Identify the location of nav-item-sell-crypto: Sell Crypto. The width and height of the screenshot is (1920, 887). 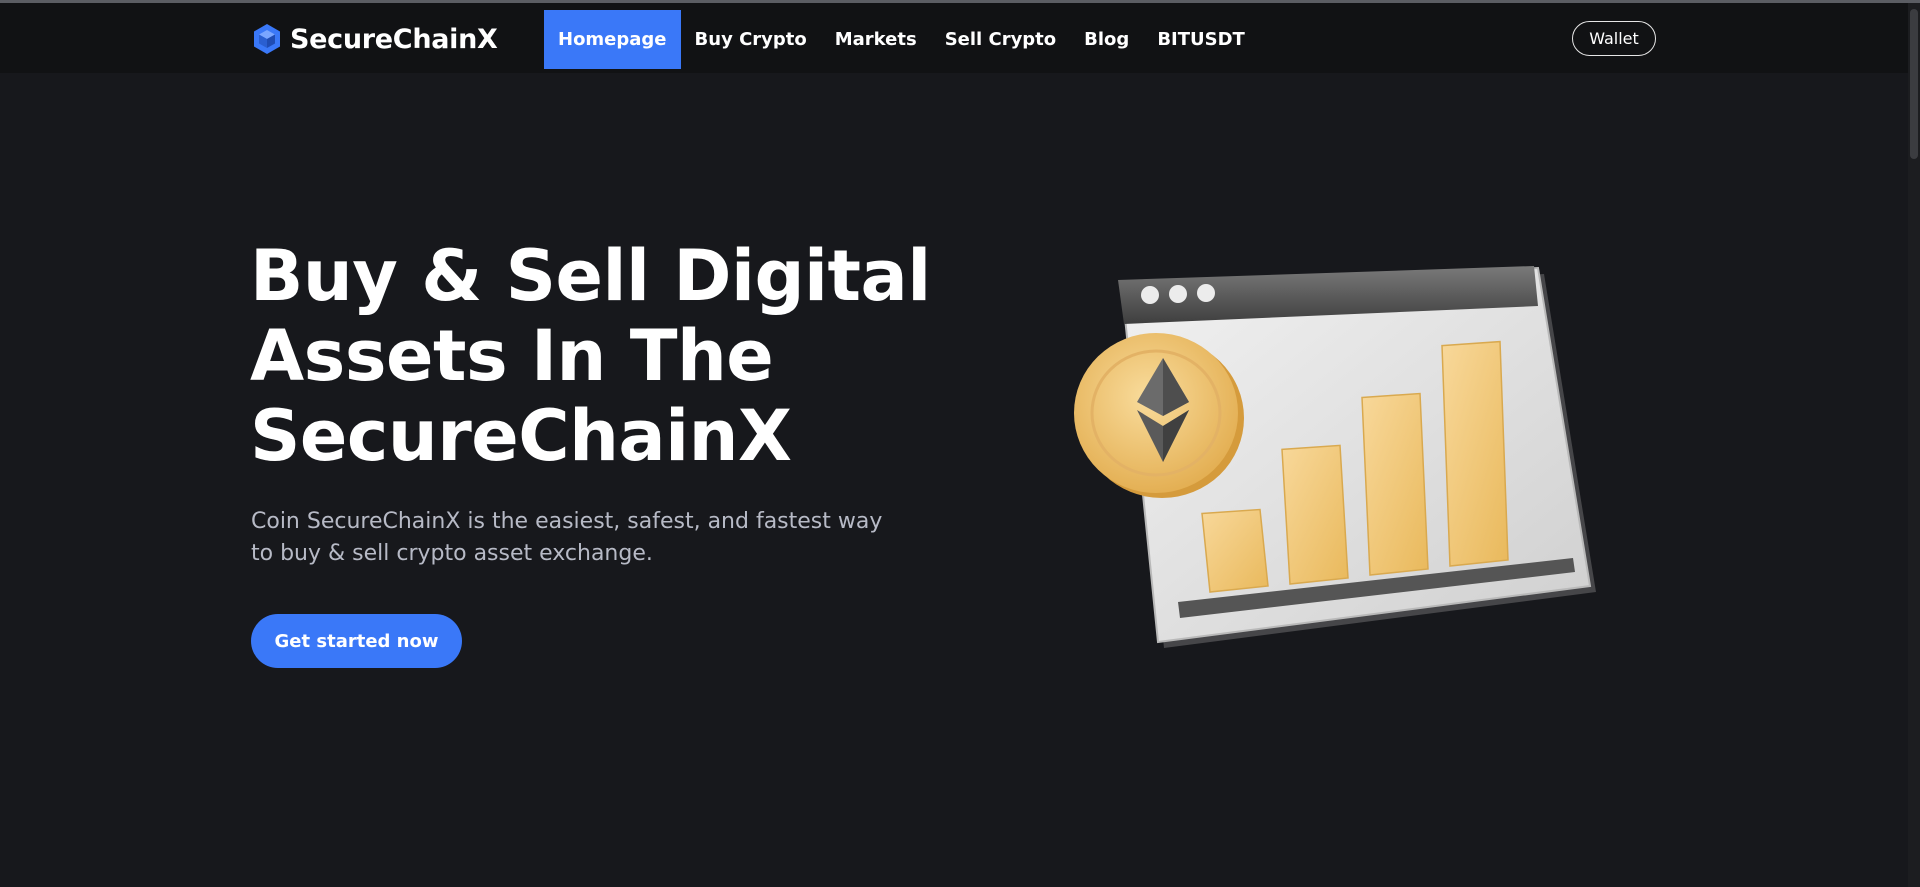
(1000, 39).